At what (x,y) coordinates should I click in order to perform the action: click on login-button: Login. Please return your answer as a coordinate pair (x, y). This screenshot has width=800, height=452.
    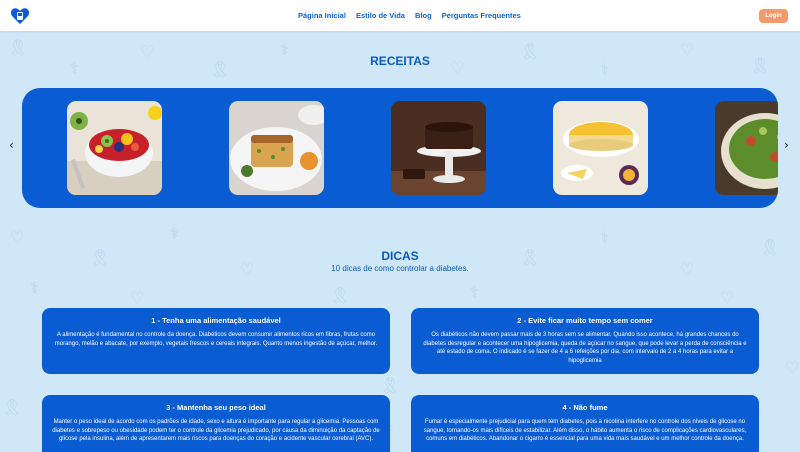
    Looking at the image, I should click on (773, 16).